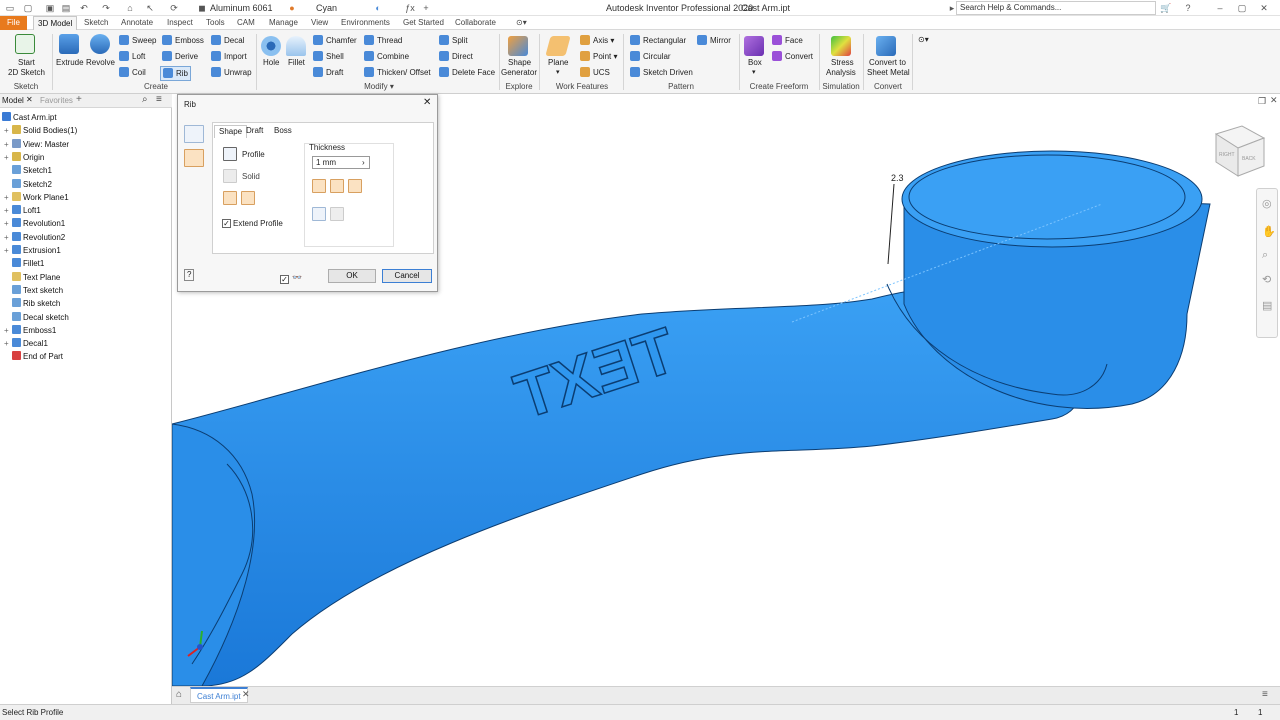  What do you see at coordinates (36, 145) in the screenshot?
I see `browser-item: + View: Master` at bounding box center [36, 145].